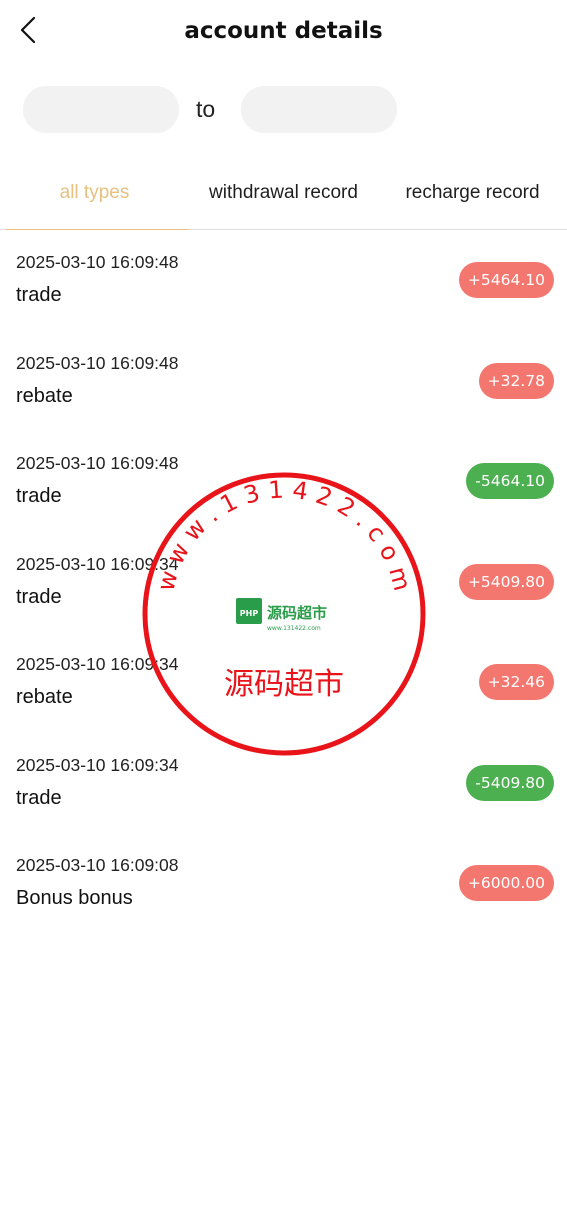 The image size is (567, 1229). What do you see at coordinates (516, 682) in the screenshot?
I see `amount-badge: +32.46` at bounding box center [516, 682].